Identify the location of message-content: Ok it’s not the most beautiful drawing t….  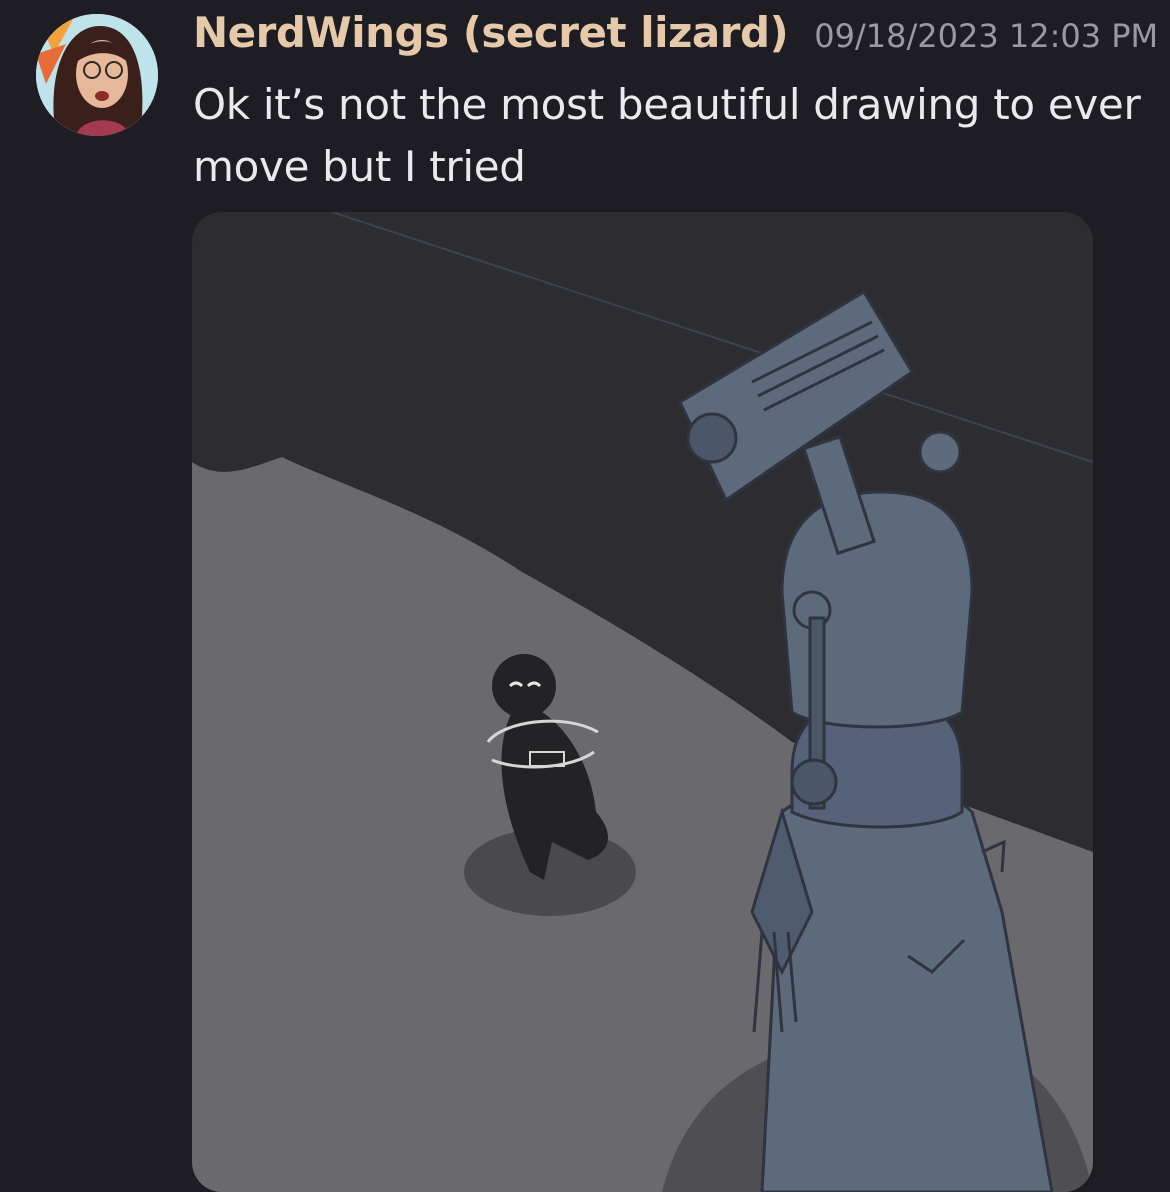
(668, 136).